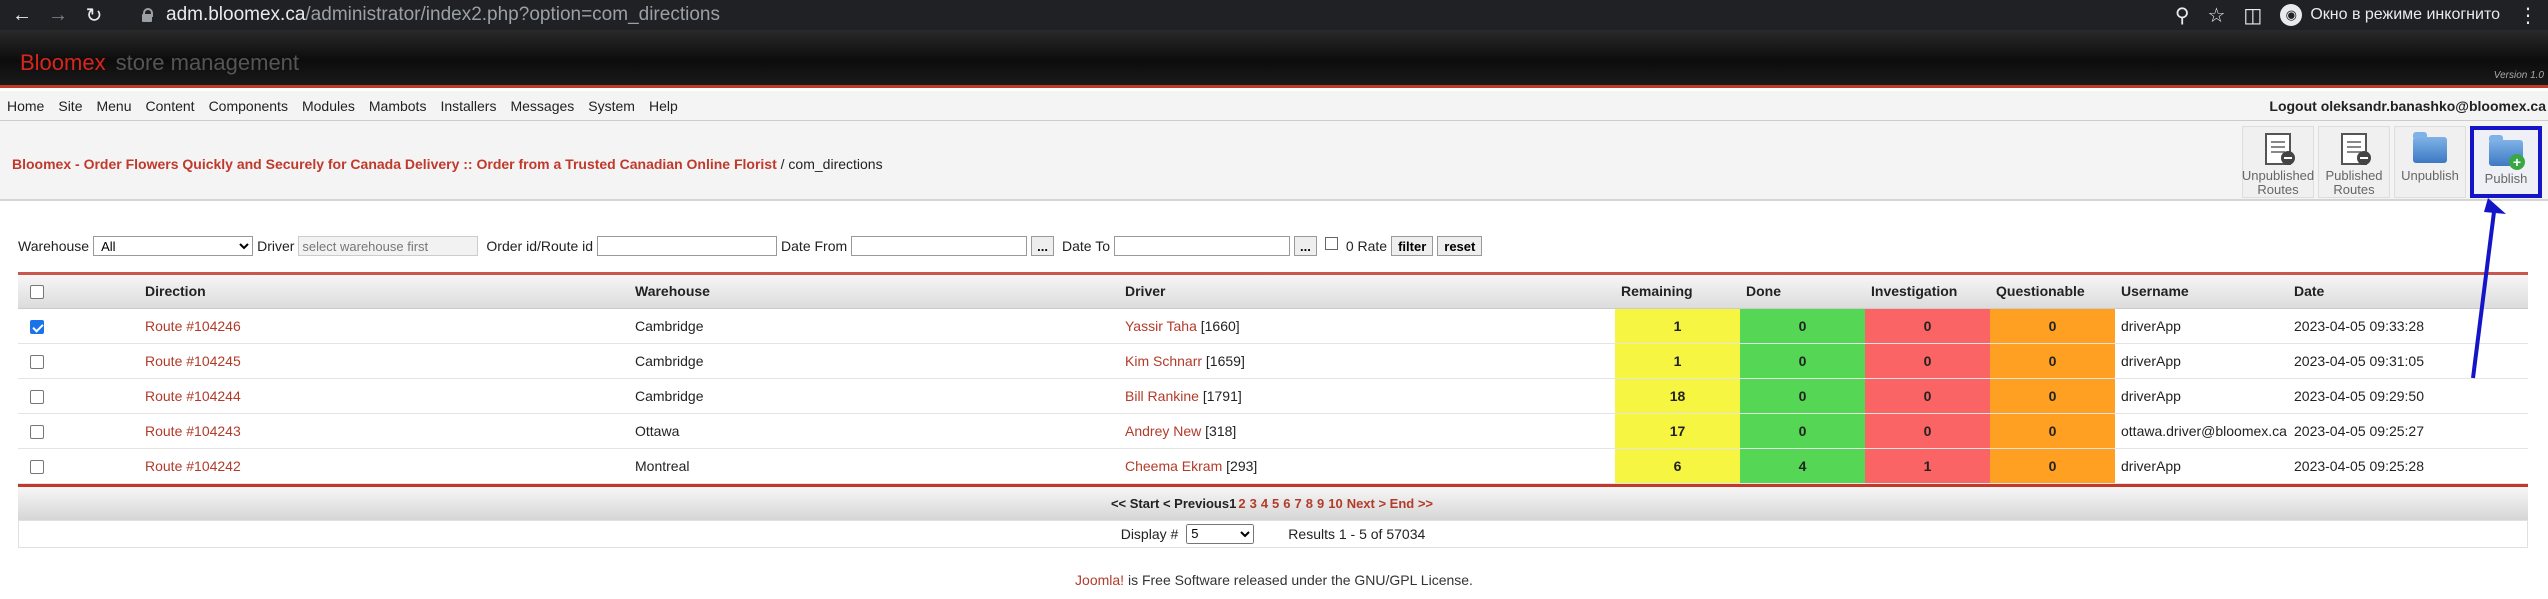 This screenshot has height=599, width=2548. I want to click on header-warehouse: Warehouse, so click(880, 292).